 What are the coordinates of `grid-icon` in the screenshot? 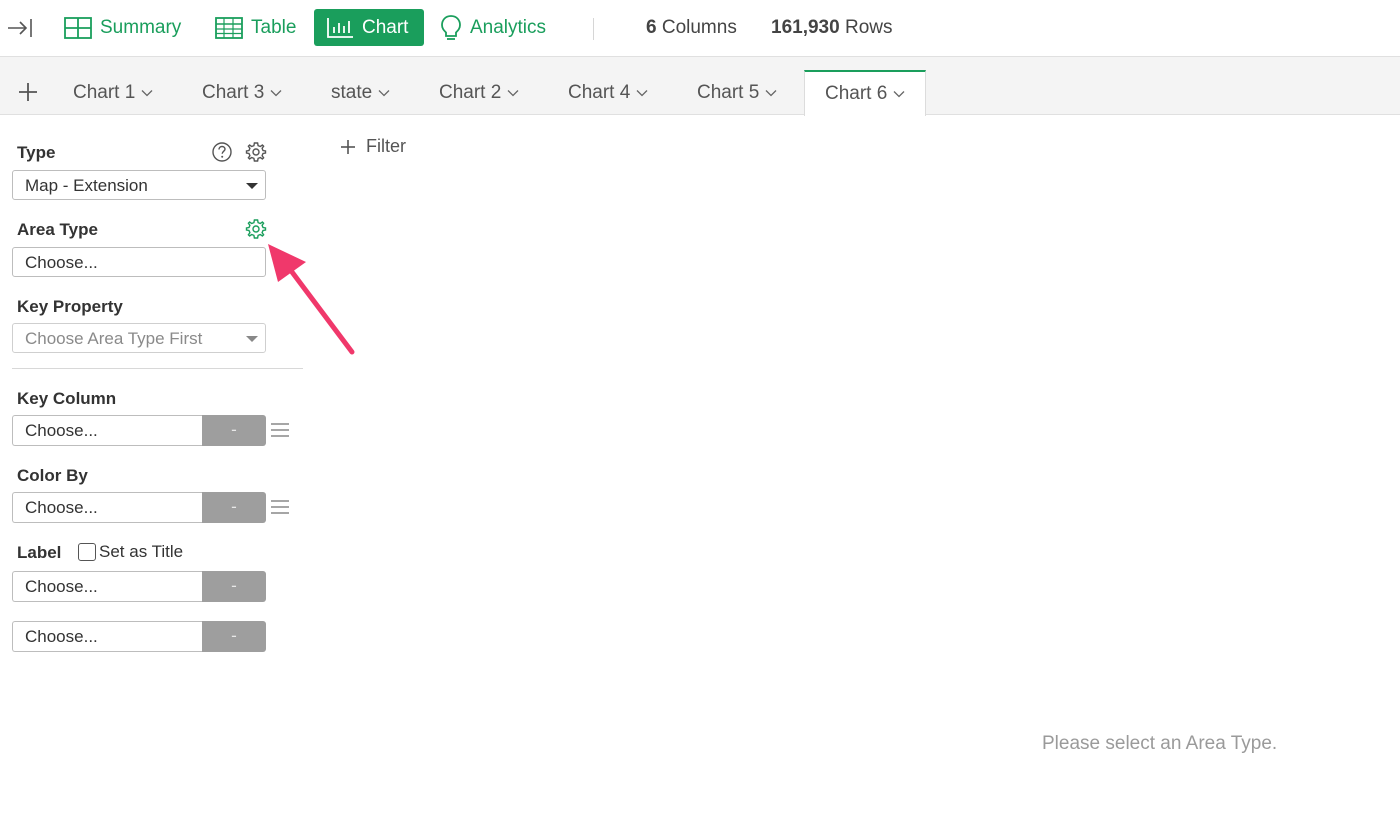 It's located at (78, 27).